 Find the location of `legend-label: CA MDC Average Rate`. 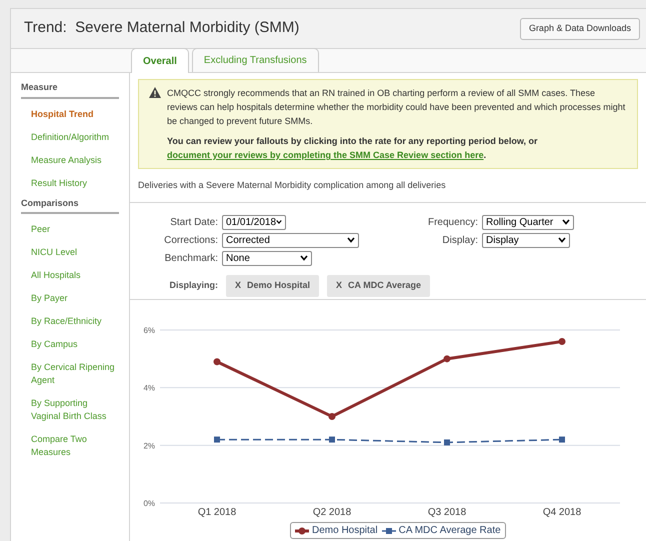

legend-label: CA MDC Average Rate is located at coordinates (449, 531).